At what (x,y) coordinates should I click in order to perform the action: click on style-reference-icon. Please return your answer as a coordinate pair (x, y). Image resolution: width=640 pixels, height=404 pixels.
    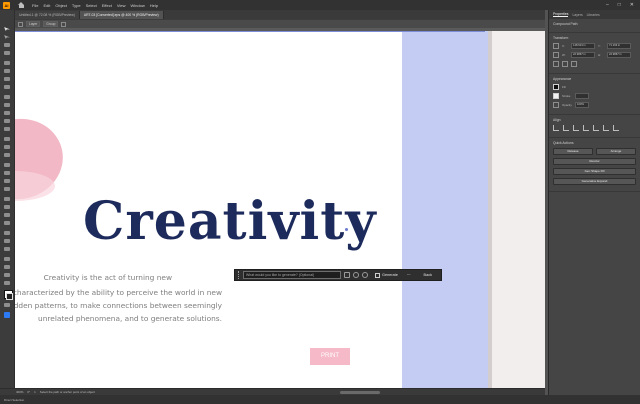
    Looking at the image, I should click on (347, 275).